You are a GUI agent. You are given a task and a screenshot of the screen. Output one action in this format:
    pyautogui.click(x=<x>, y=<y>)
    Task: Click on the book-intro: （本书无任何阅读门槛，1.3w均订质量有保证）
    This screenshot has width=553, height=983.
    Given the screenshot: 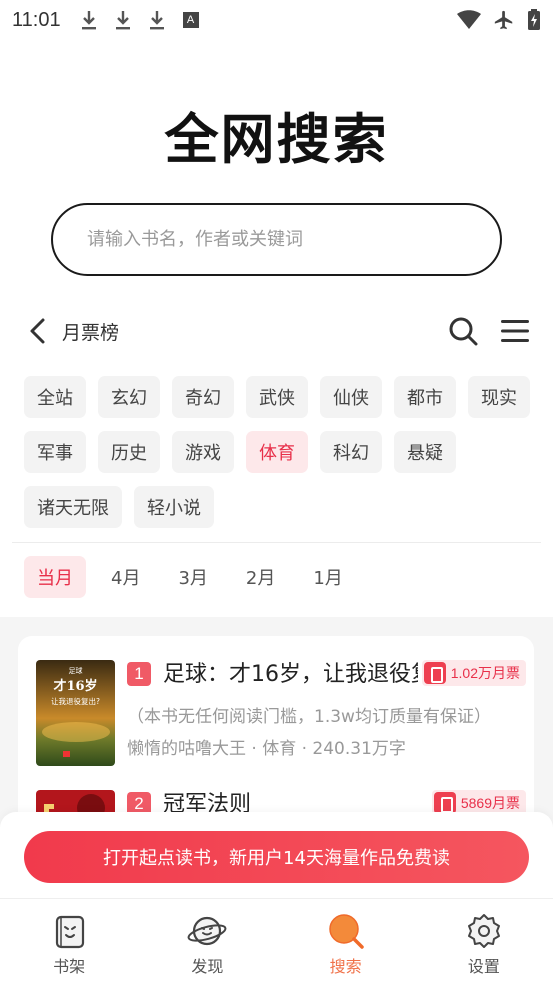 What is the action you would take?
    pyautogui.click(x=309, y=717)
    